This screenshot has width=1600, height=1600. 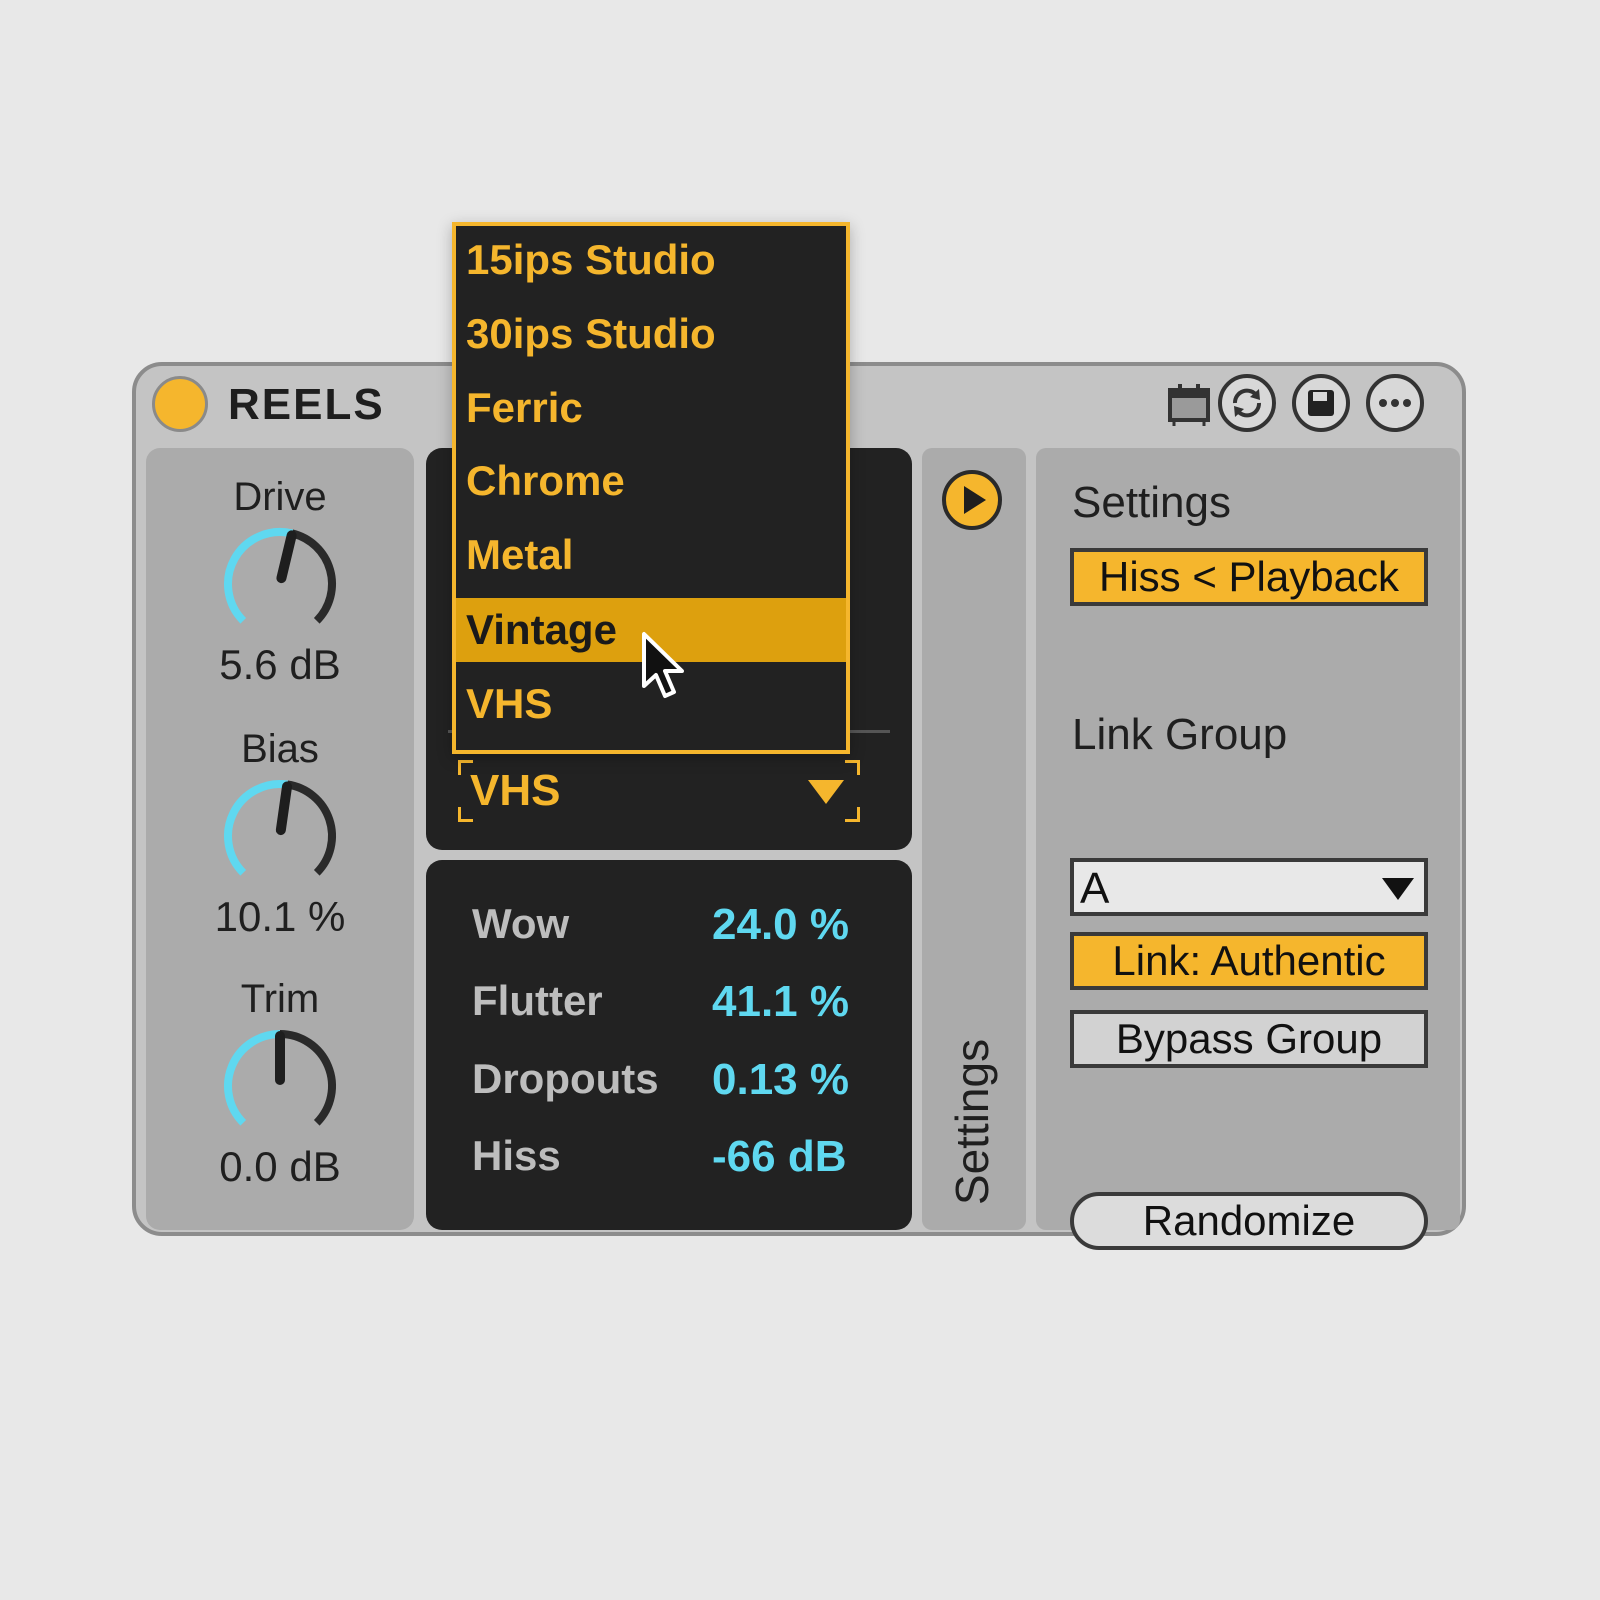 What do you see at coordinates (1398, 889) in the screenshot?
I see `chevron-down-icon` at bounding box center [1398, 889].